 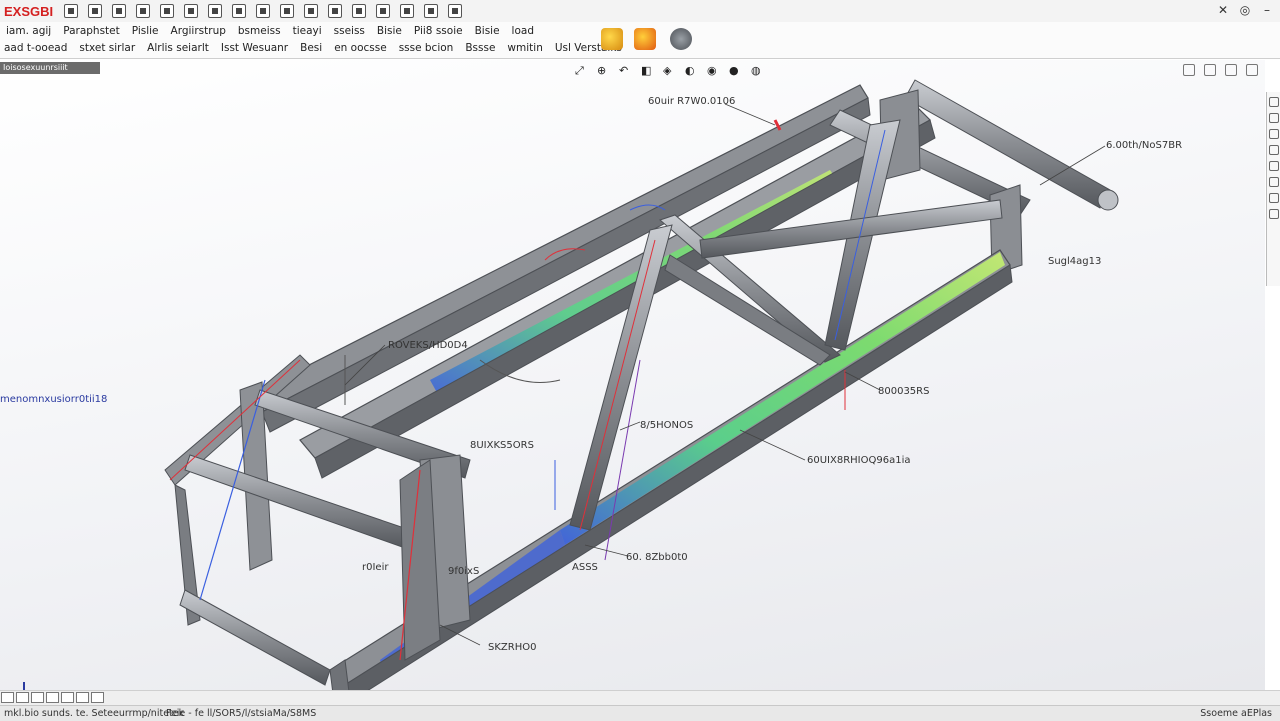 What do you see at coordinates (95, 11) in the screenshot?
I see `open-file-icon` at bounding box center [95, 11].